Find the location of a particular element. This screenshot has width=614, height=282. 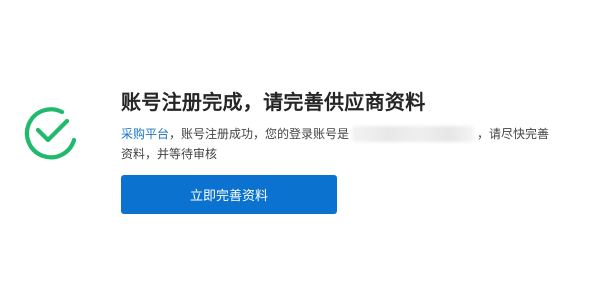

login-account-masked is located at coordinates (413, 134).